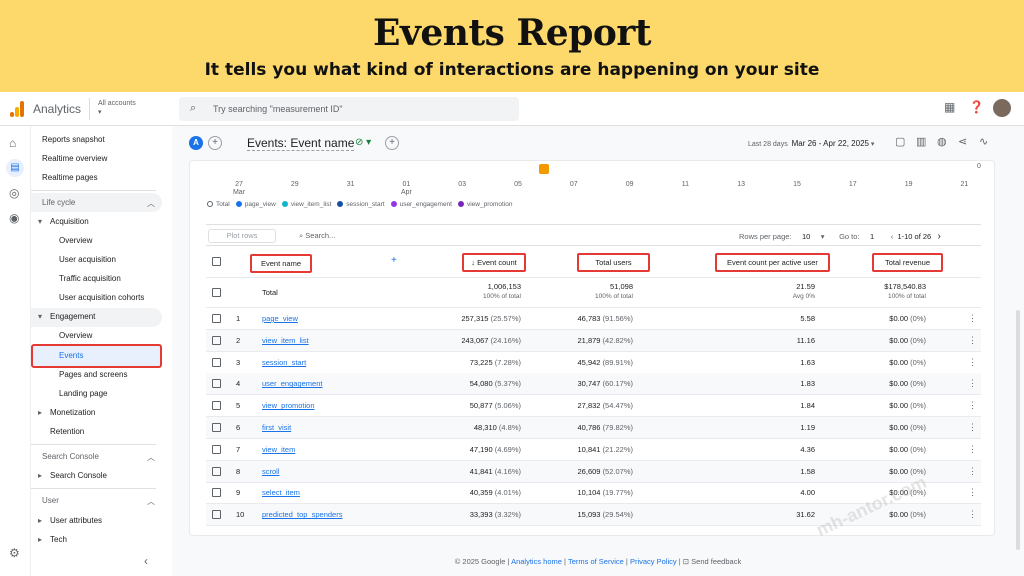  Describe the element at coordinates (196, 143) in the screenshot. I see `comparison-avatar: A` at that location.